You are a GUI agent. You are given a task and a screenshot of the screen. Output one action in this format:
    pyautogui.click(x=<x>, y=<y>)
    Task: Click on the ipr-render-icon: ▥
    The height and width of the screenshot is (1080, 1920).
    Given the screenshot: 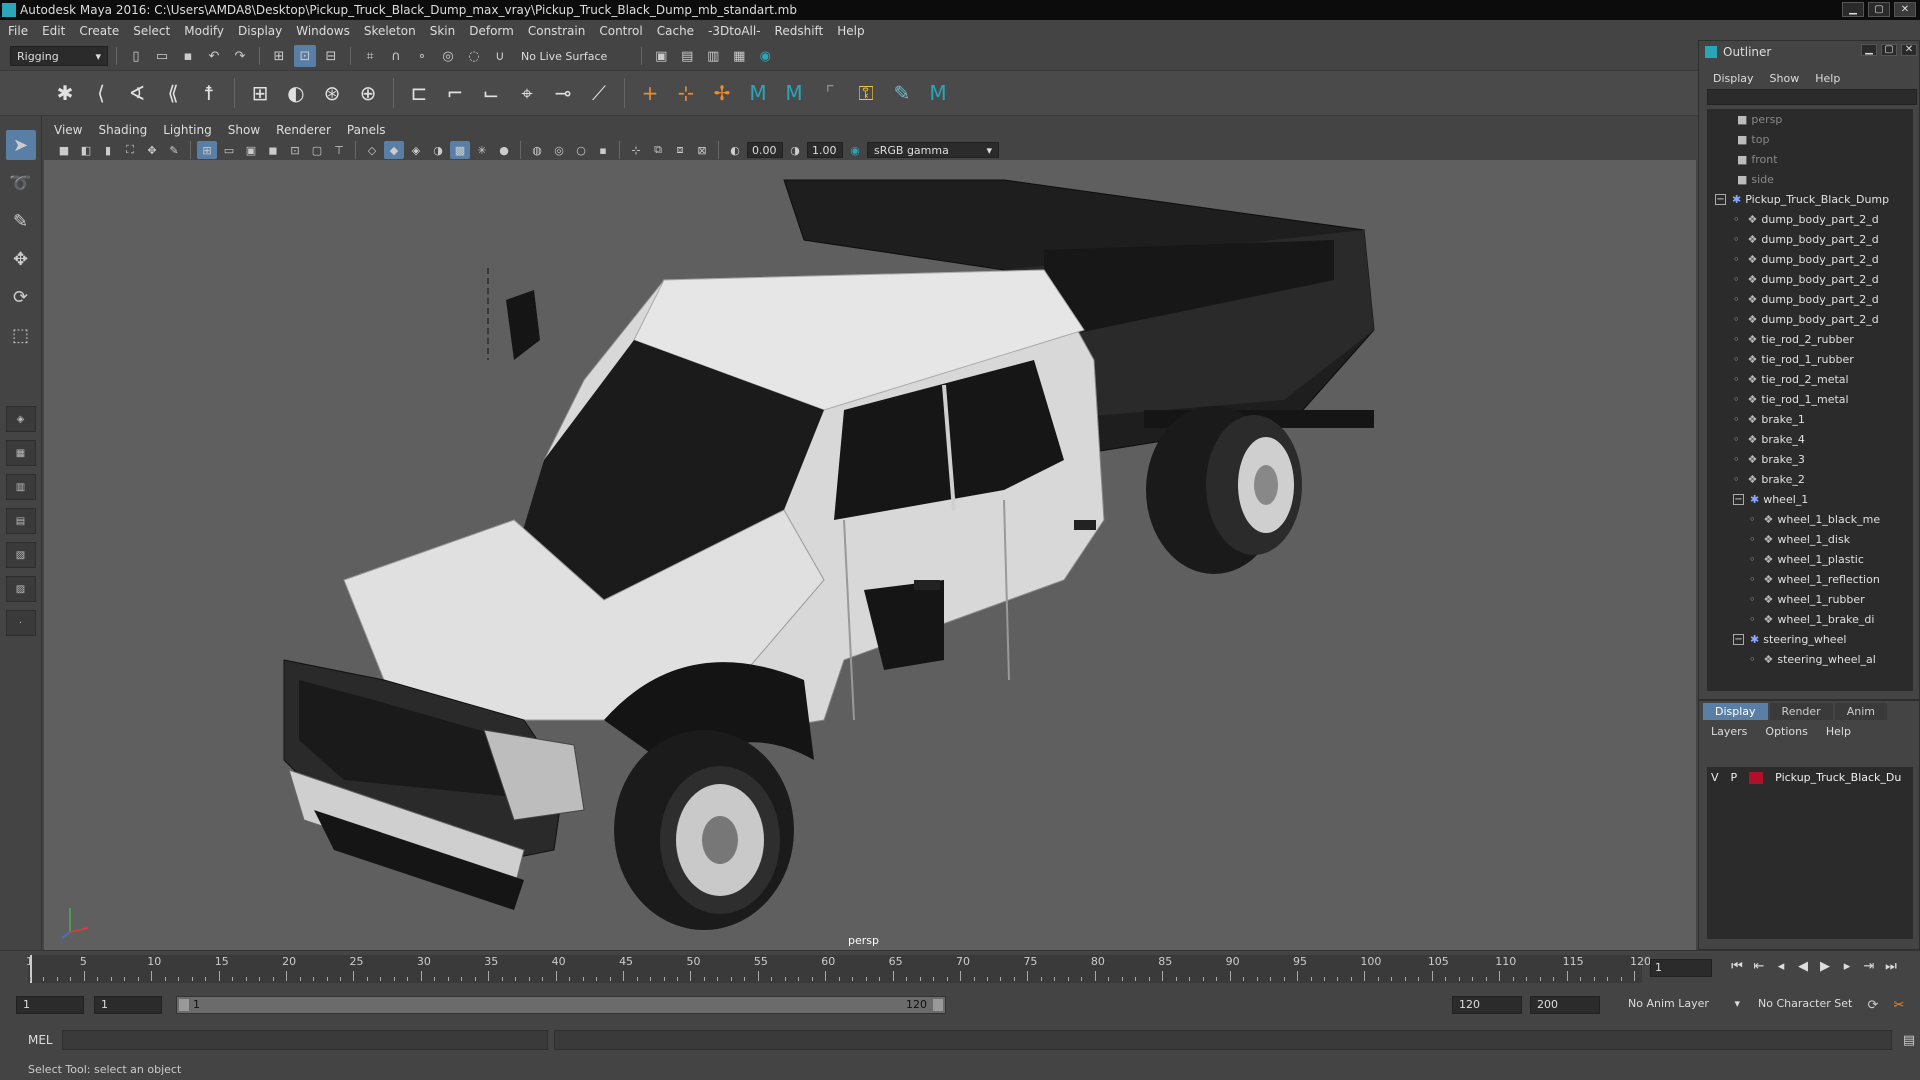 What is the action you would take?
    pyautogui.click(x=713, y=56)
    